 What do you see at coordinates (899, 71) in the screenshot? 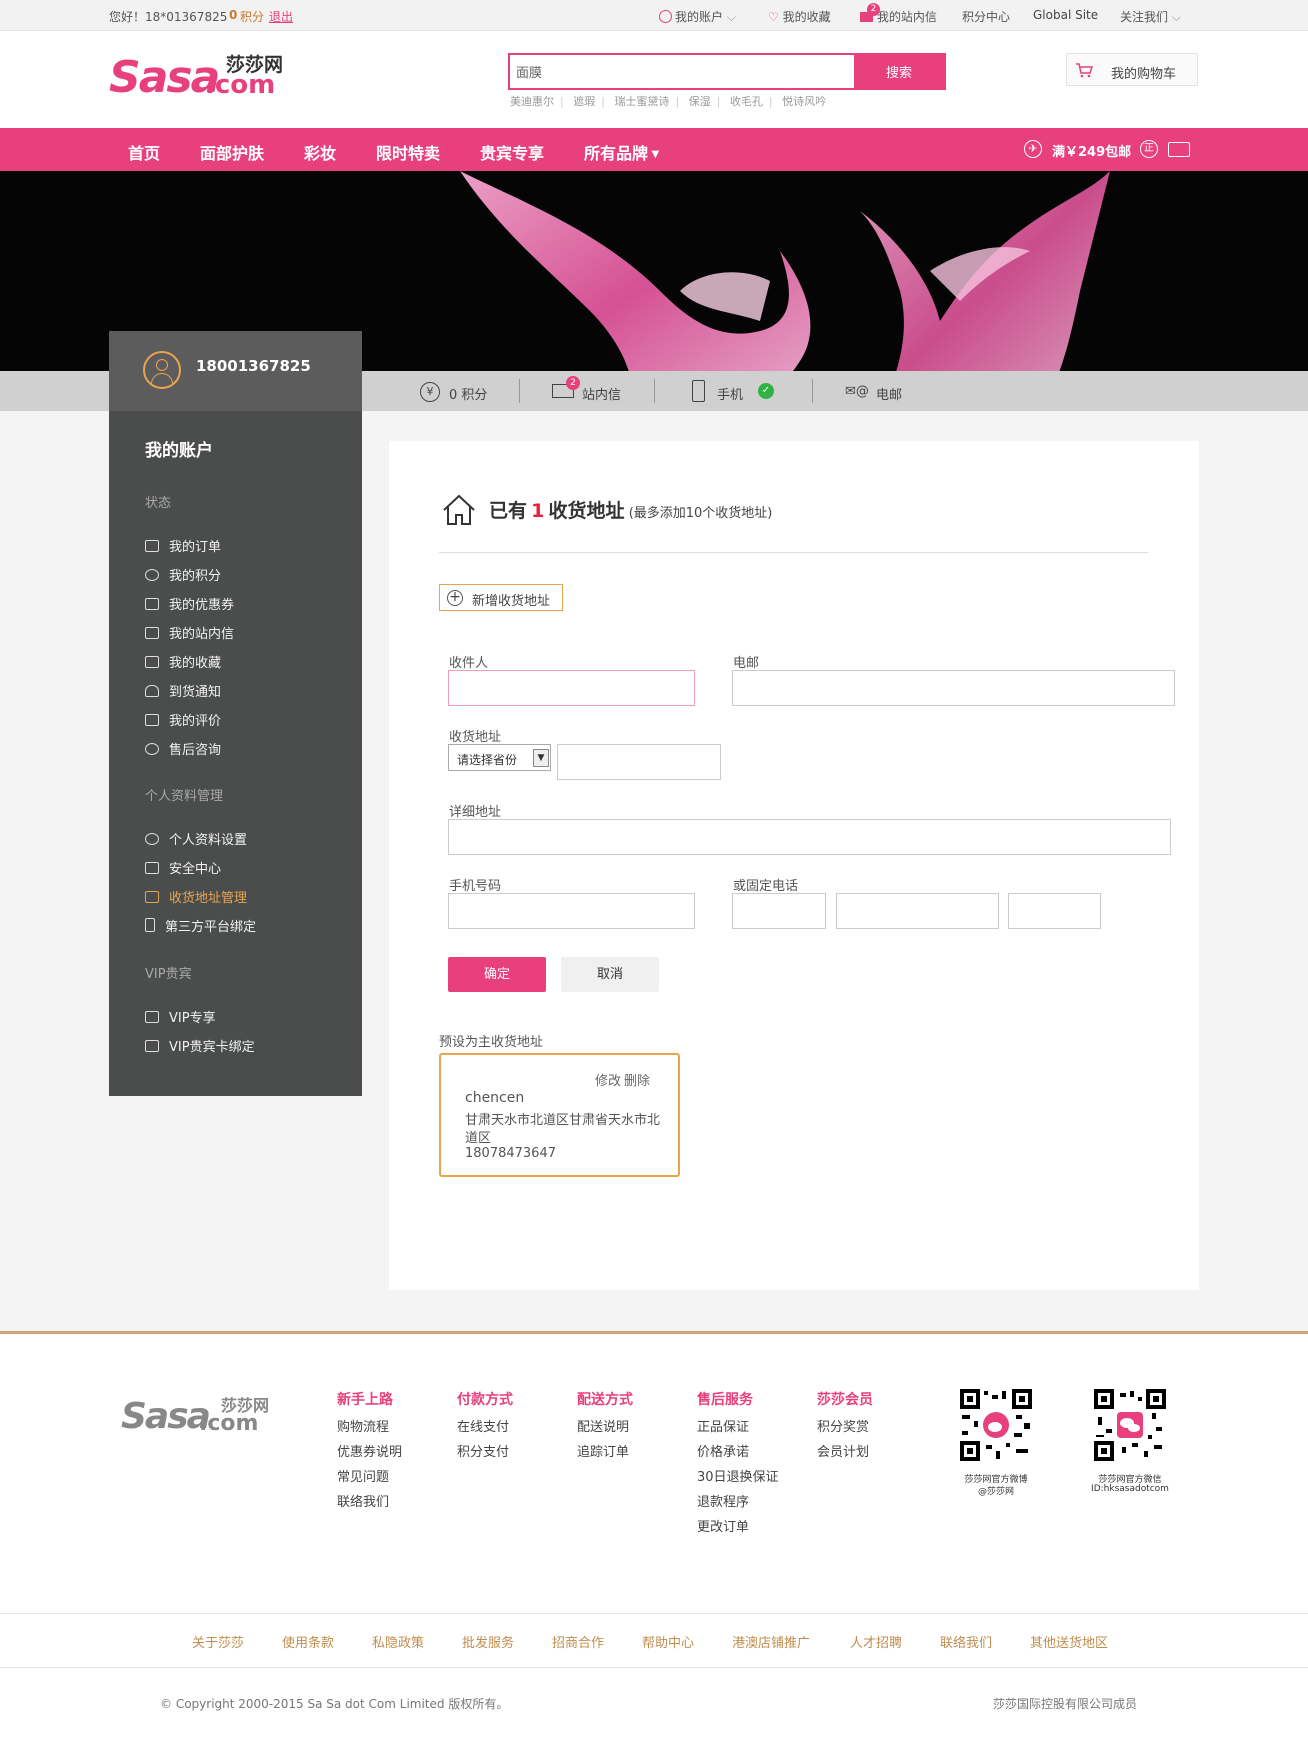
I see `search-button: 搜索` at bounding box center [899, 71].